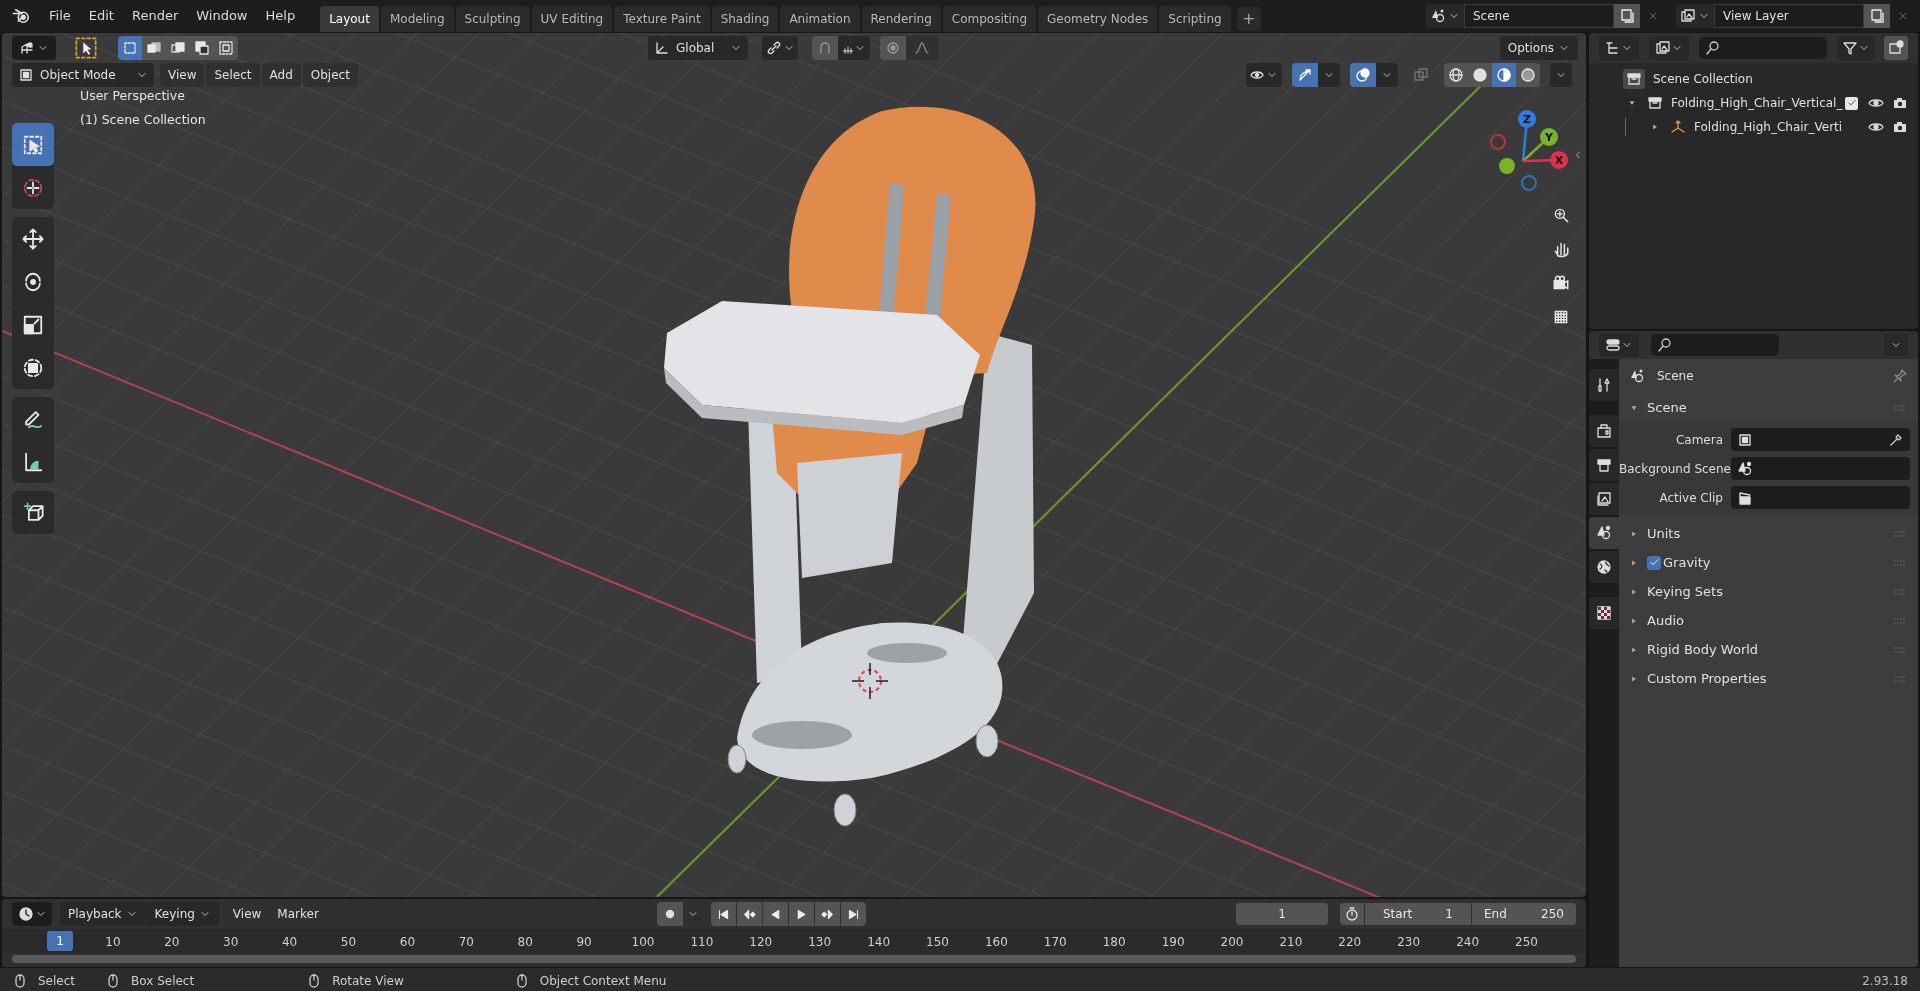 This screenshot has width=1920, height=991. What do you see at coordinates (662, 19) in the screenshot?
I see `workspace-tab: Texture Paint` at bounding box center [662, 19].